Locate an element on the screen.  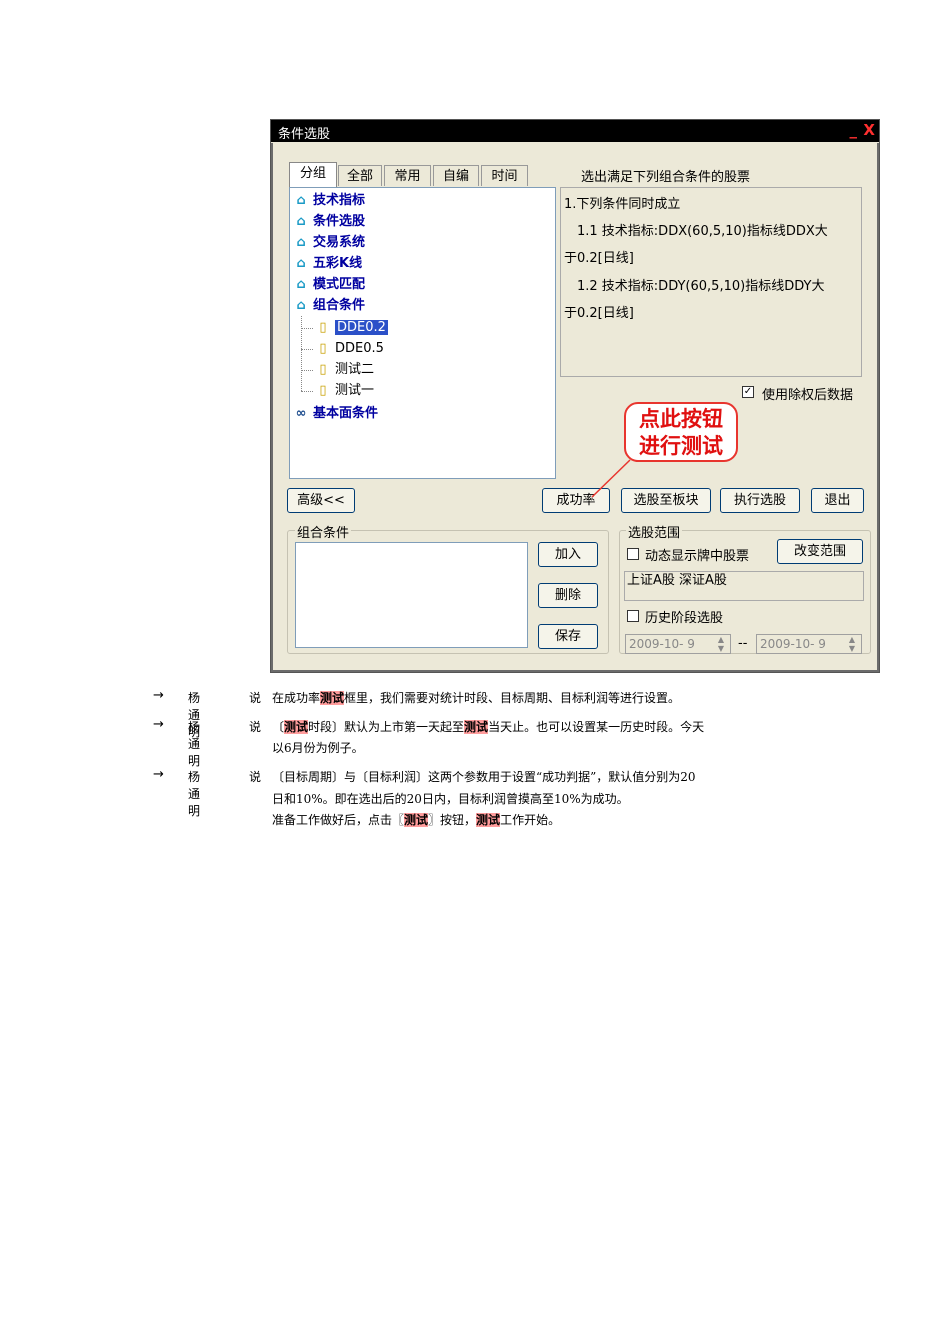
note-text: 日和10%。即在选出后的20日内，目标利润曾摸高至10%为成功。 is located at coordinates (450, 799).